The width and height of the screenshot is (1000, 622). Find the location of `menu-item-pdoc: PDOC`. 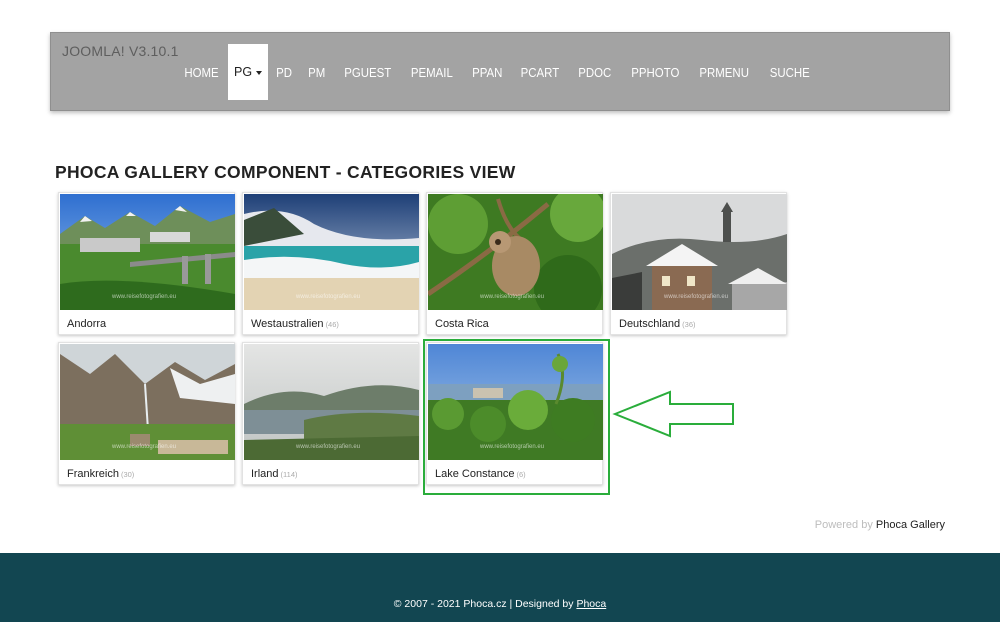

menu-item-pdoc: PDOC is located at coordinates (594, 72).